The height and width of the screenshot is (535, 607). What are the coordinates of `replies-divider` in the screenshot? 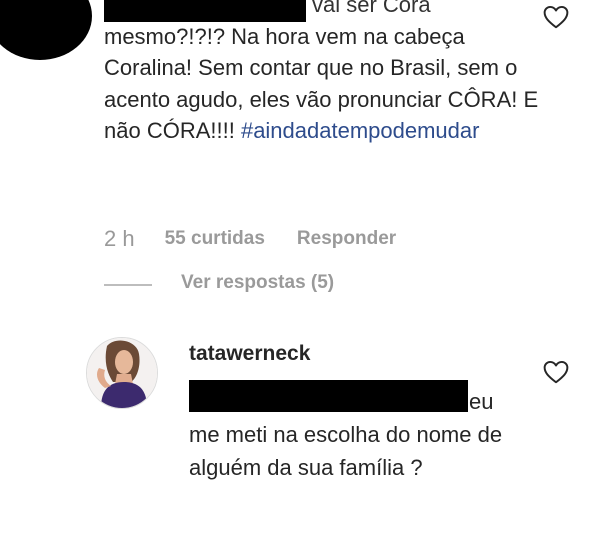 It's located at (128, 285).